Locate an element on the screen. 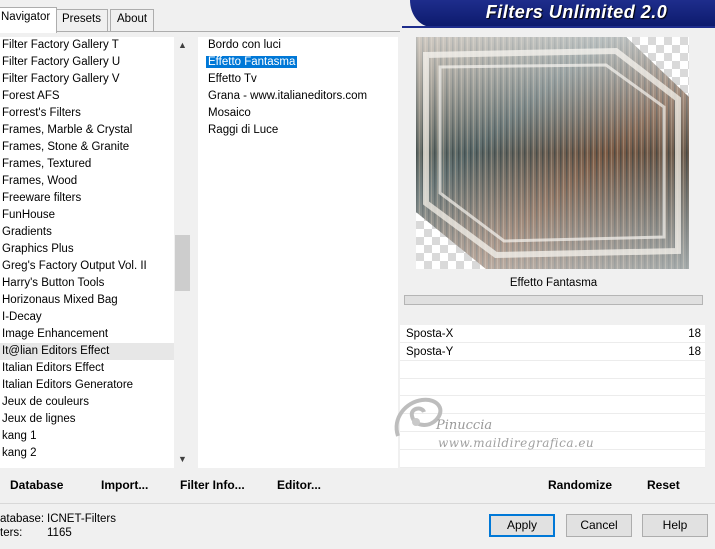 The image size is (715, 549). category-item: Image Enhancement is located at coordinates (88, 334).